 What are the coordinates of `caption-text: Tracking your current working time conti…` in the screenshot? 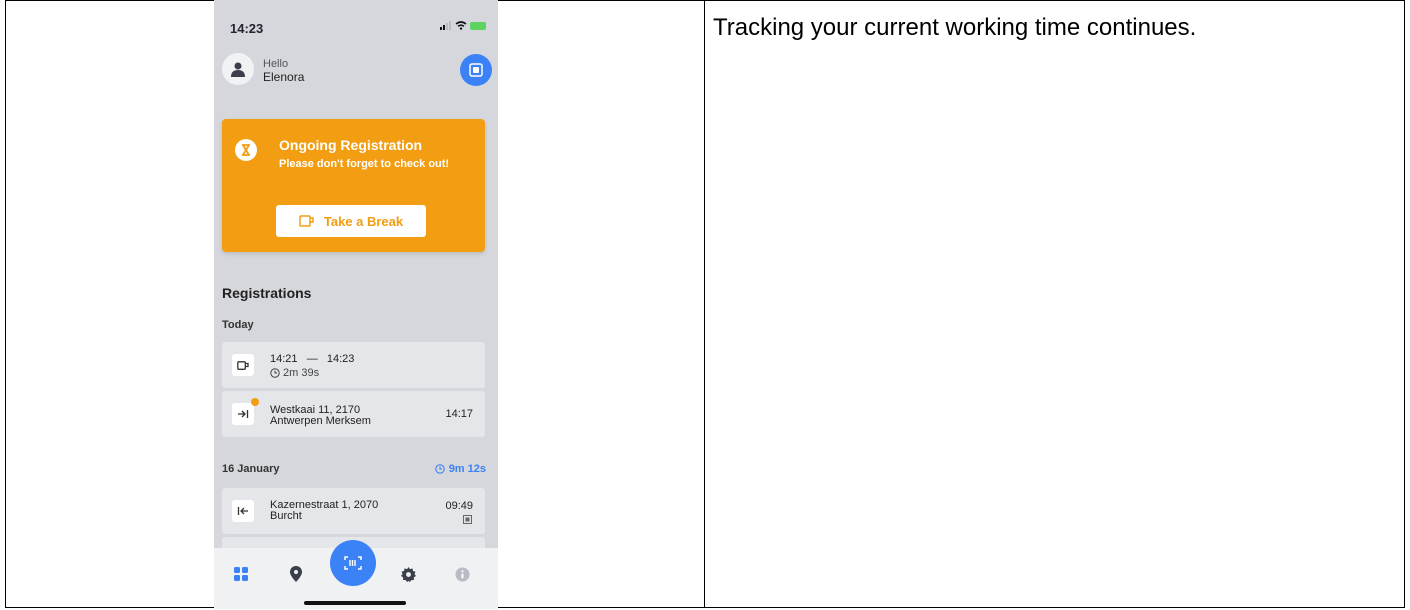 It's located at (955, 27).